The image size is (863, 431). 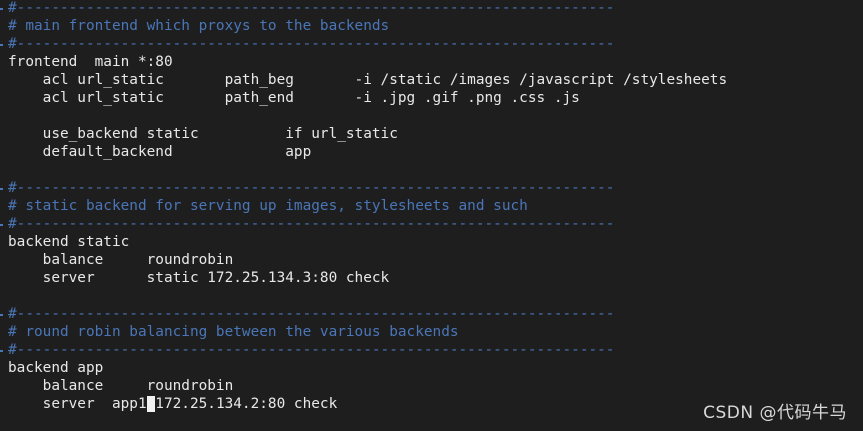 What do you see at coordinates (246, 404) in the screenshot?
I see `code-text: 172.25.134.2:80 check` at bounding box center [246, 404].